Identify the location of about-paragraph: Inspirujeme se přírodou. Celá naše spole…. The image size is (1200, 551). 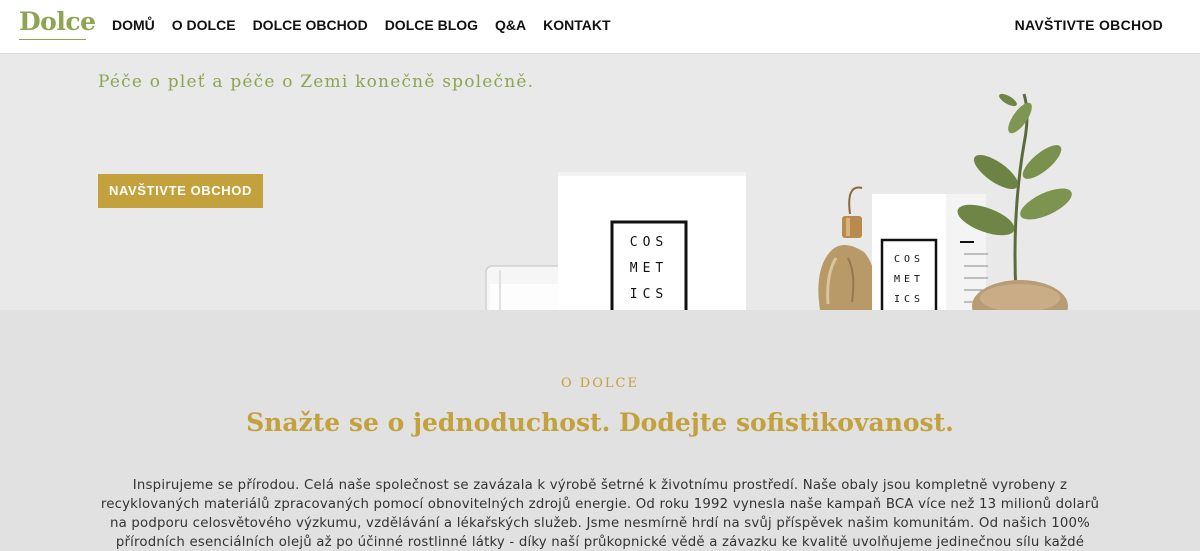
(600, 514).